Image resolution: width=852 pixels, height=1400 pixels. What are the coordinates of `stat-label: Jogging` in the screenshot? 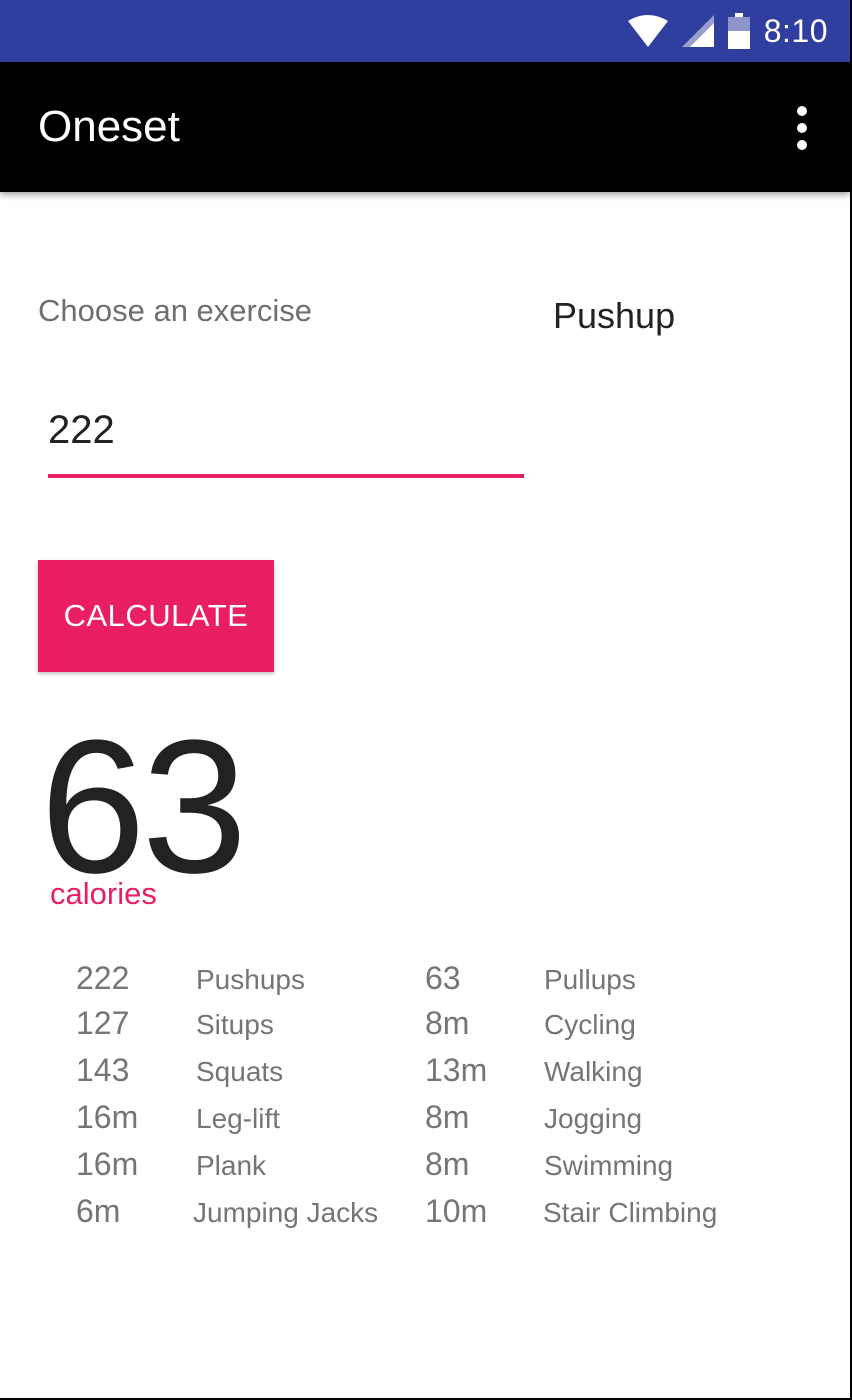 It's located at (593, 1118).